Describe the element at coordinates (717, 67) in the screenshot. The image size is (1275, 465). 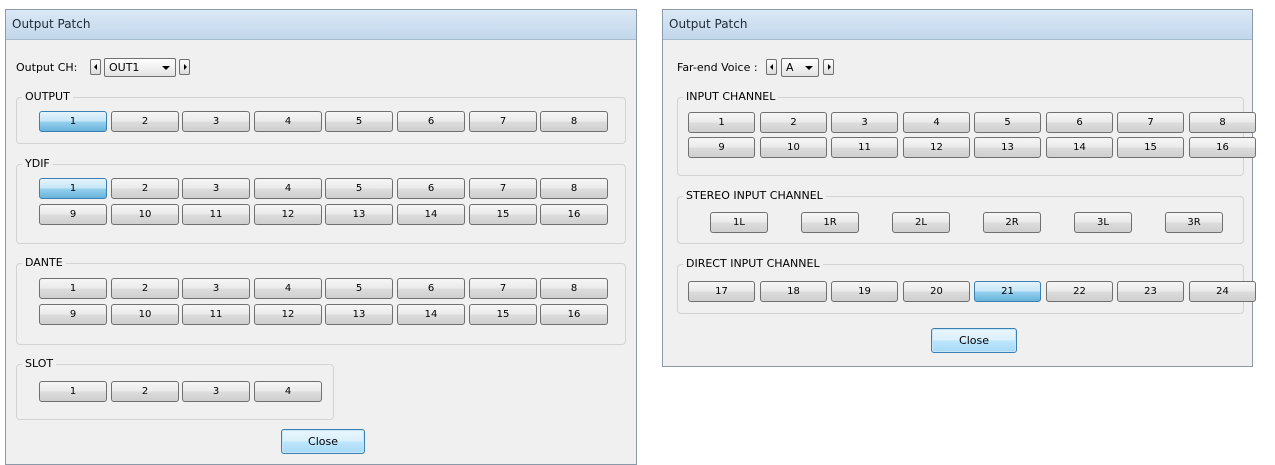
I see `far-end-voice-label: Far-end Voice :` at that location.